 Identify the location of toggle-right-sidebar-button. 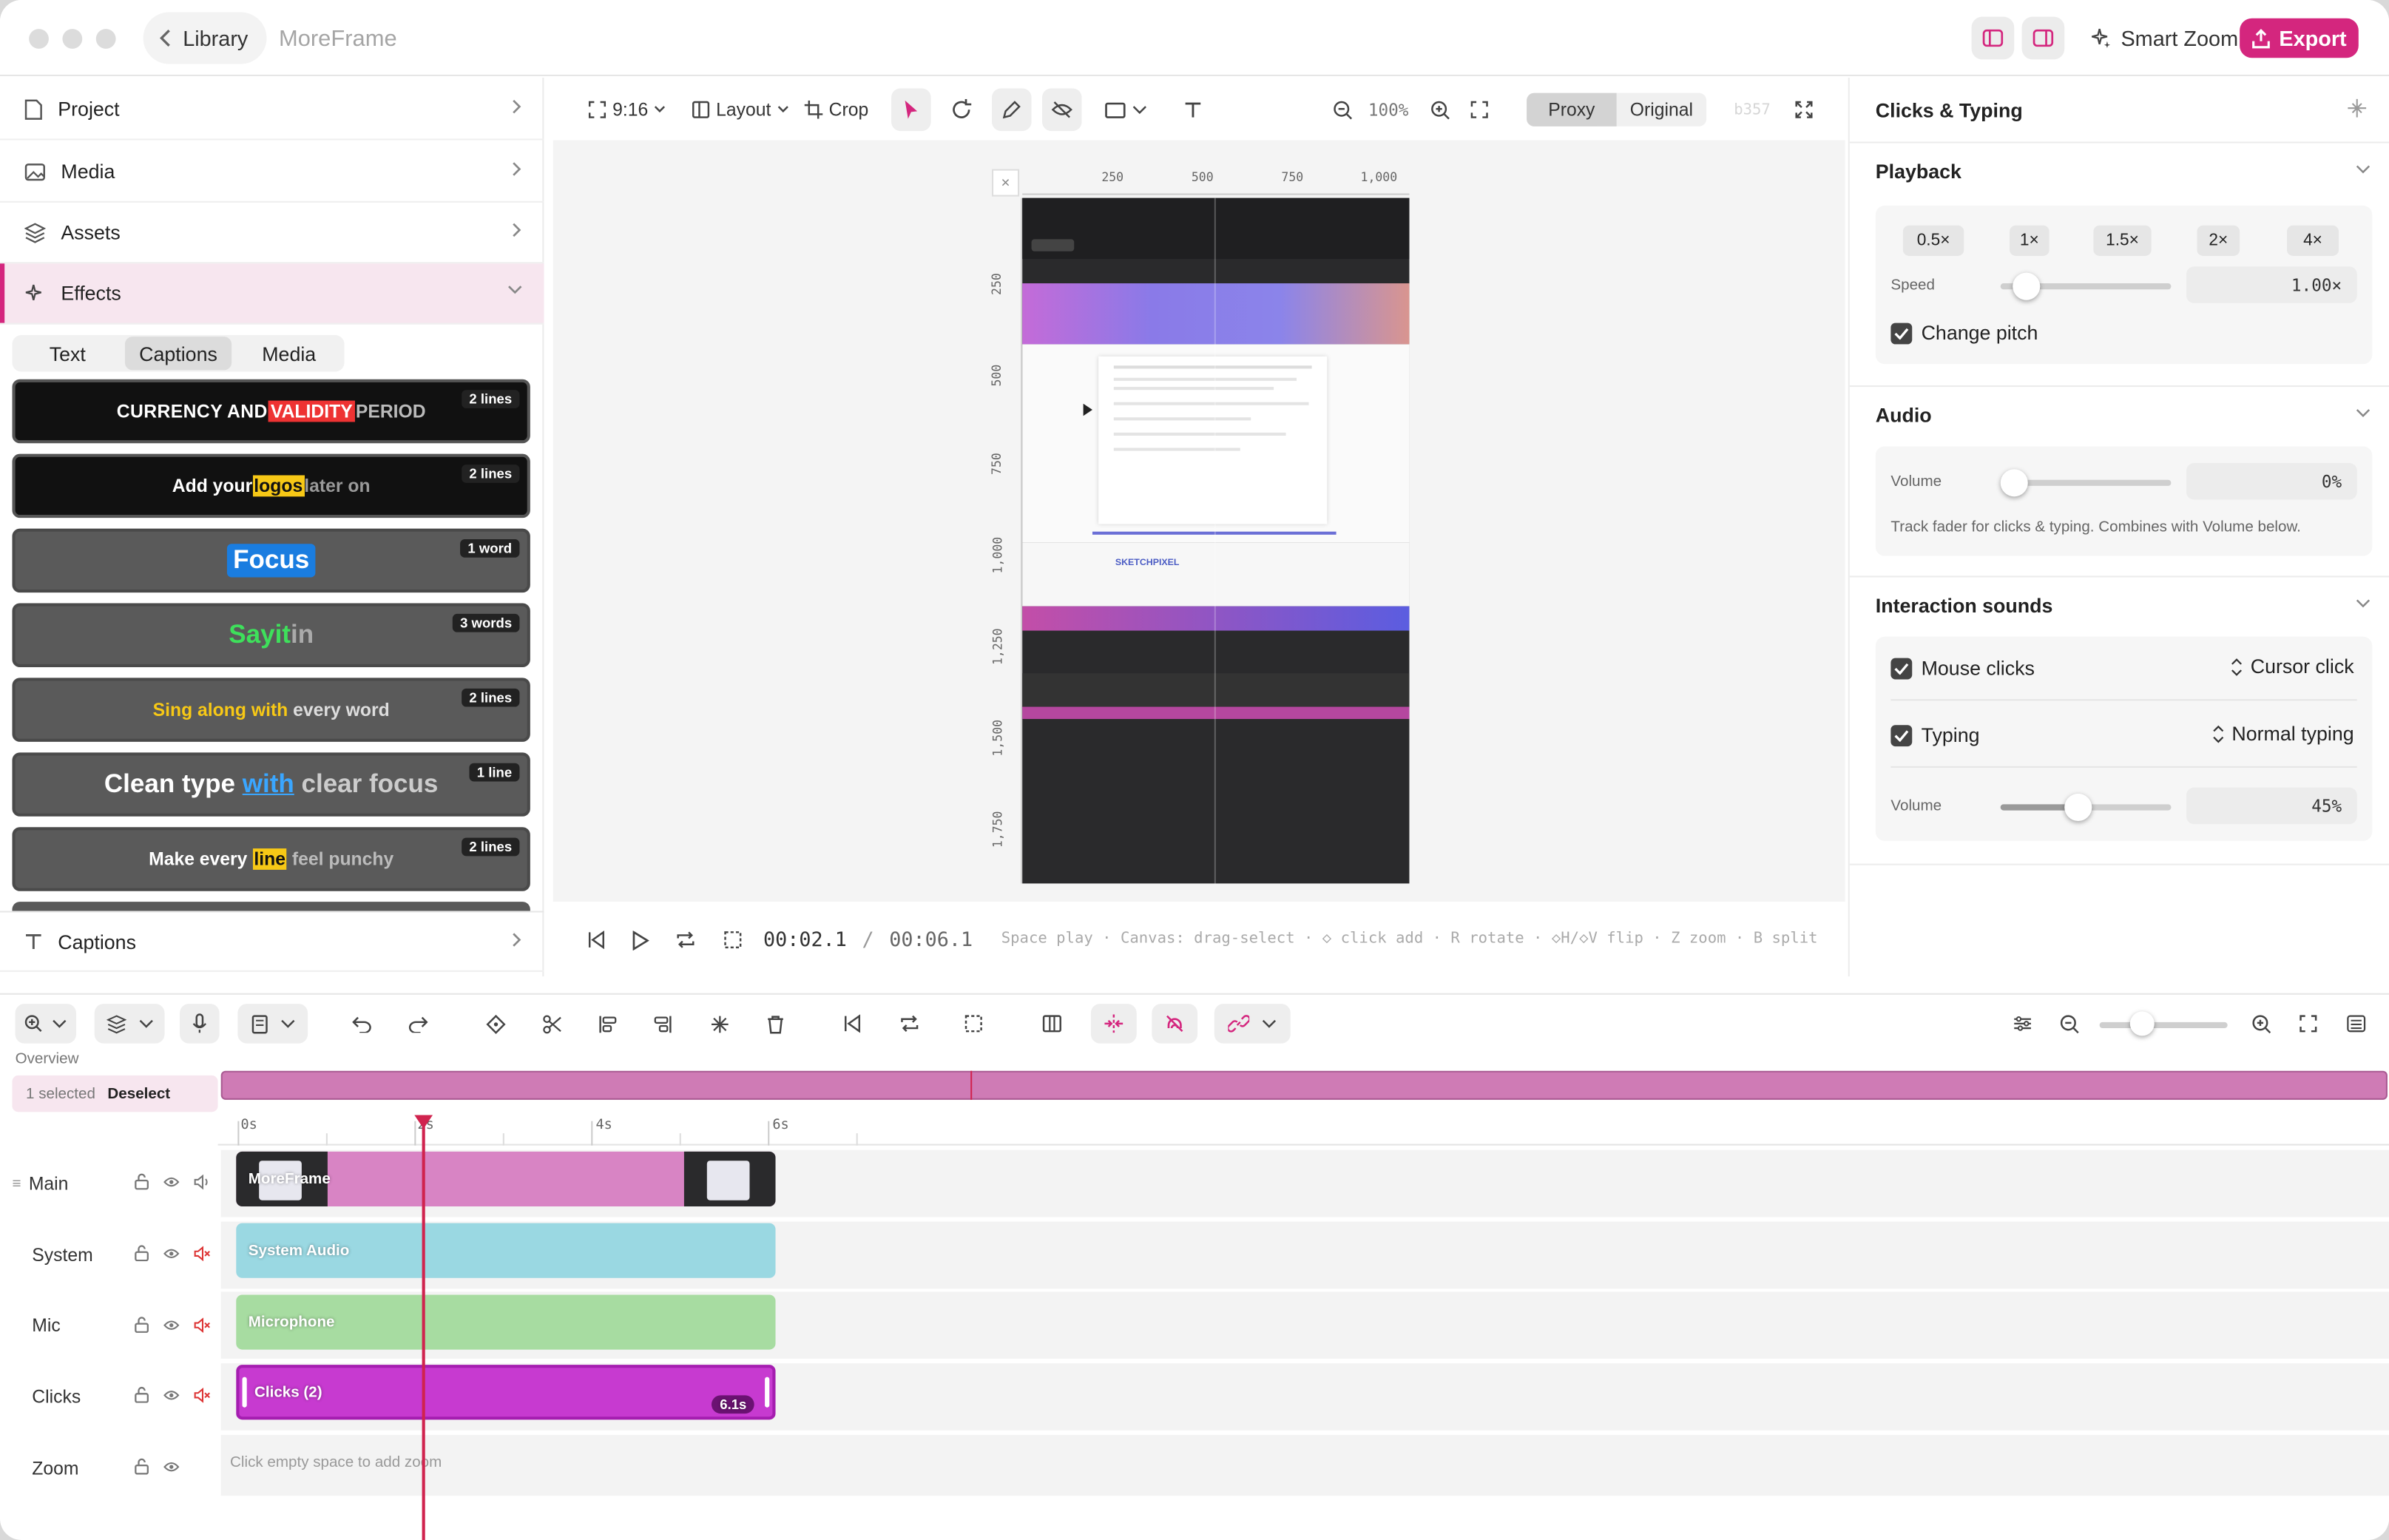
(2043, 38).